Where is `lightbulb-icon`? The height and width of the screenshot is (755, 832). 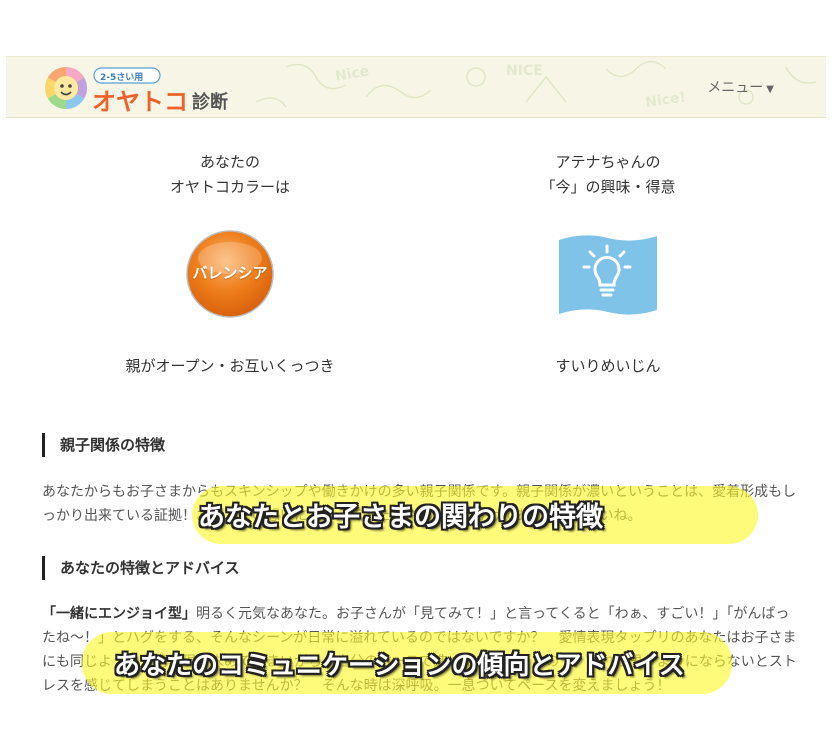
lightbulb-icon is located at coordinates (608, 275).